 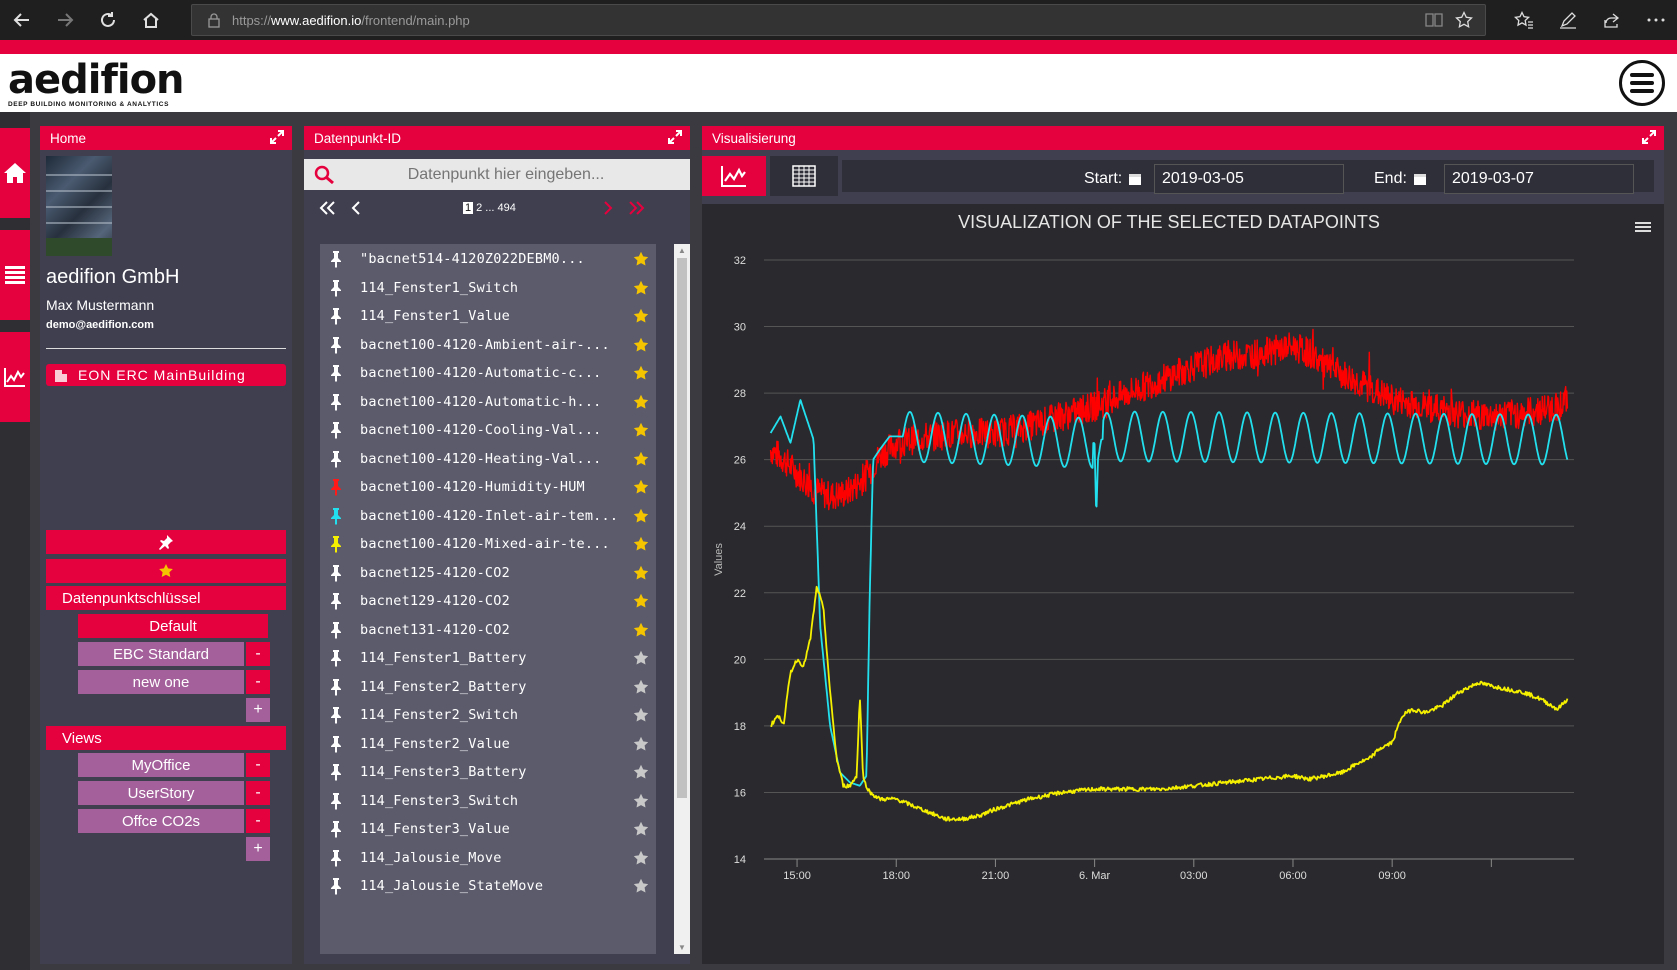 What do you see at coordinates (161, 793) in the screenshot?
I see `view-userstory: UserStory` at bounding box center [161, 793].